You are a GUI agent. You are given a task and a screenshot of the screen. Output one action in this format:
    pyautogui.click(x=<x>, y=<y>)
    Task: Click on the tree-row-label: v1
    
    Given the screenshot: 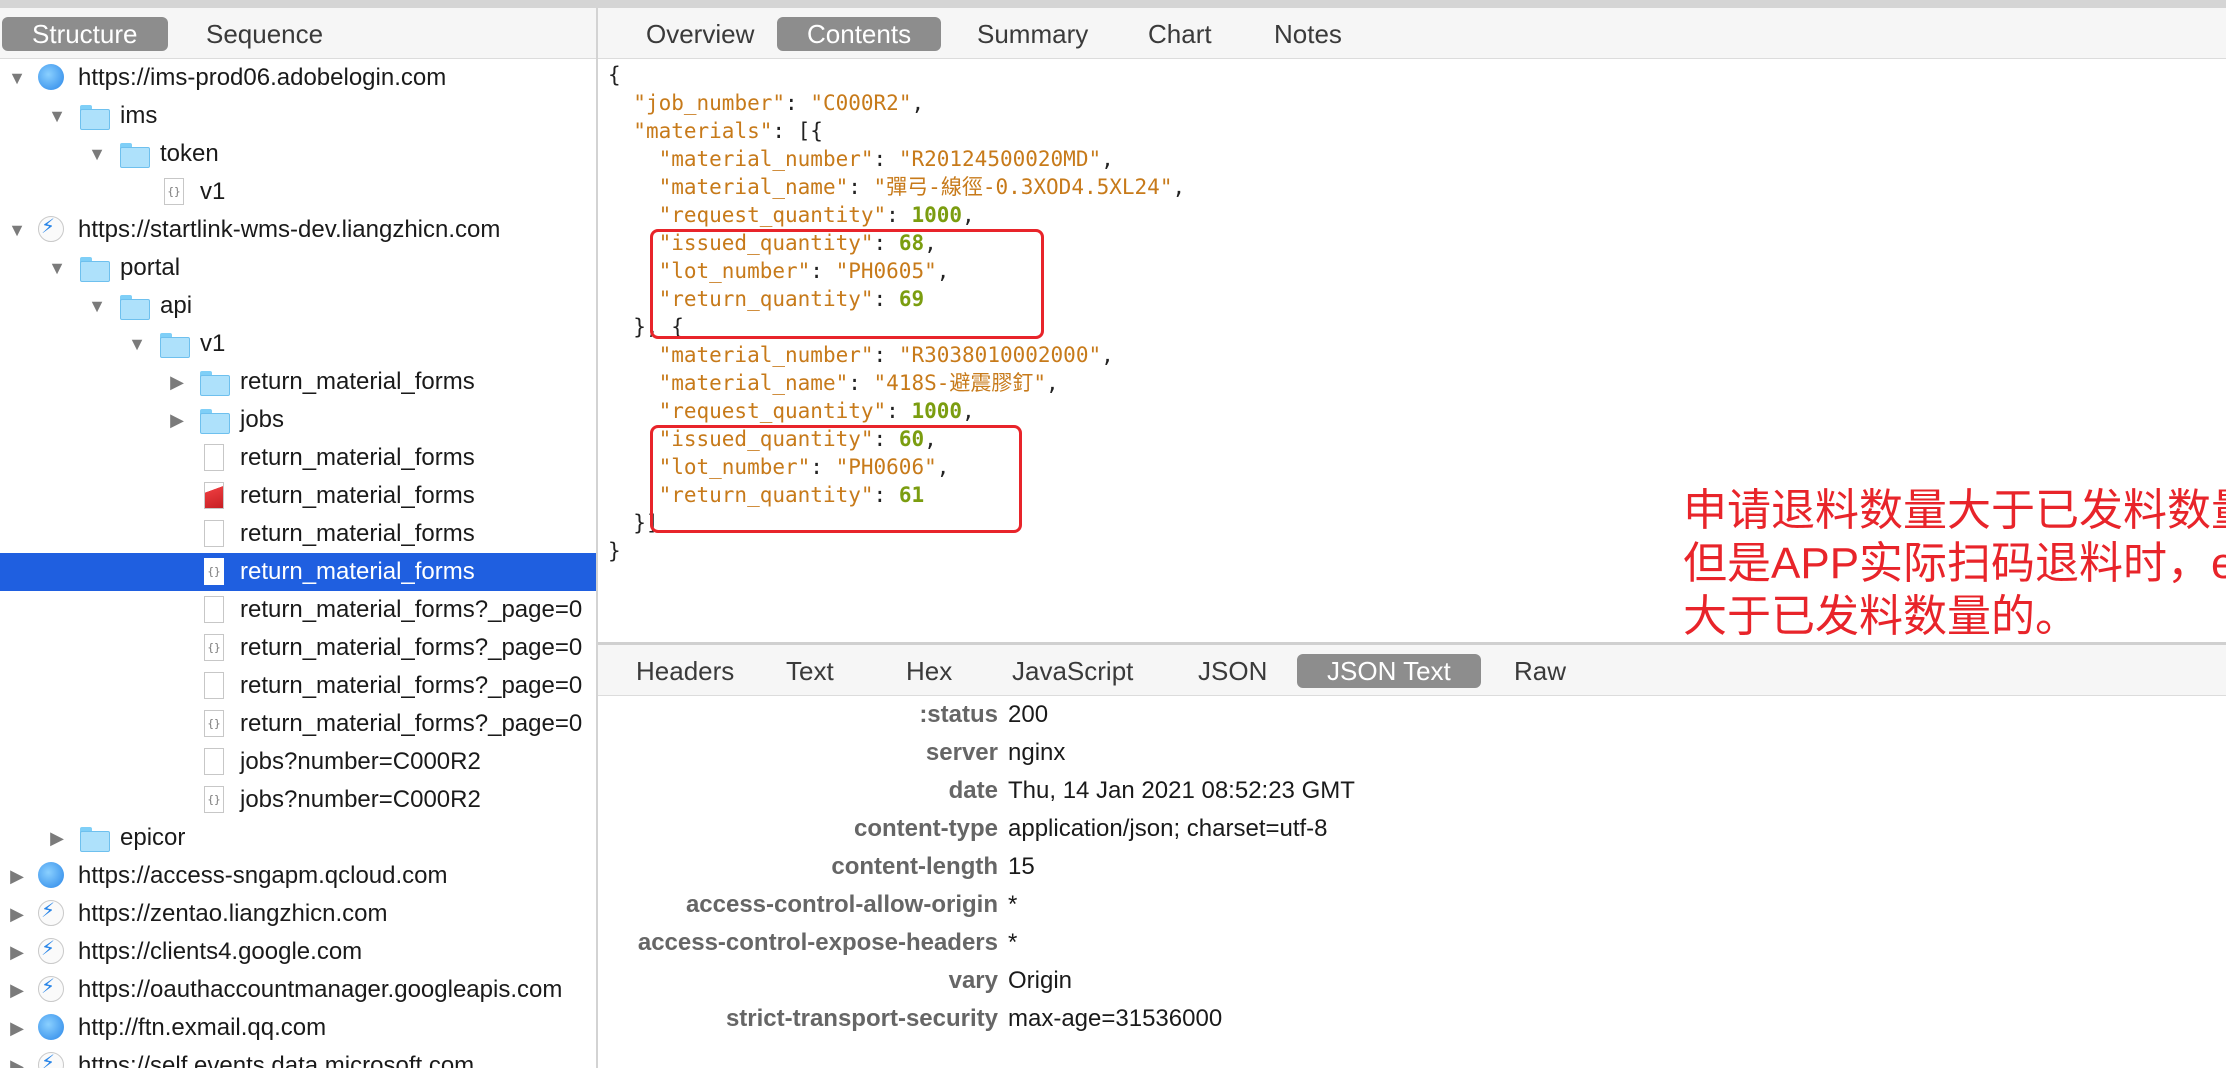 What is the action you would take?
    pyautogui.click(x=213, y=343)
    